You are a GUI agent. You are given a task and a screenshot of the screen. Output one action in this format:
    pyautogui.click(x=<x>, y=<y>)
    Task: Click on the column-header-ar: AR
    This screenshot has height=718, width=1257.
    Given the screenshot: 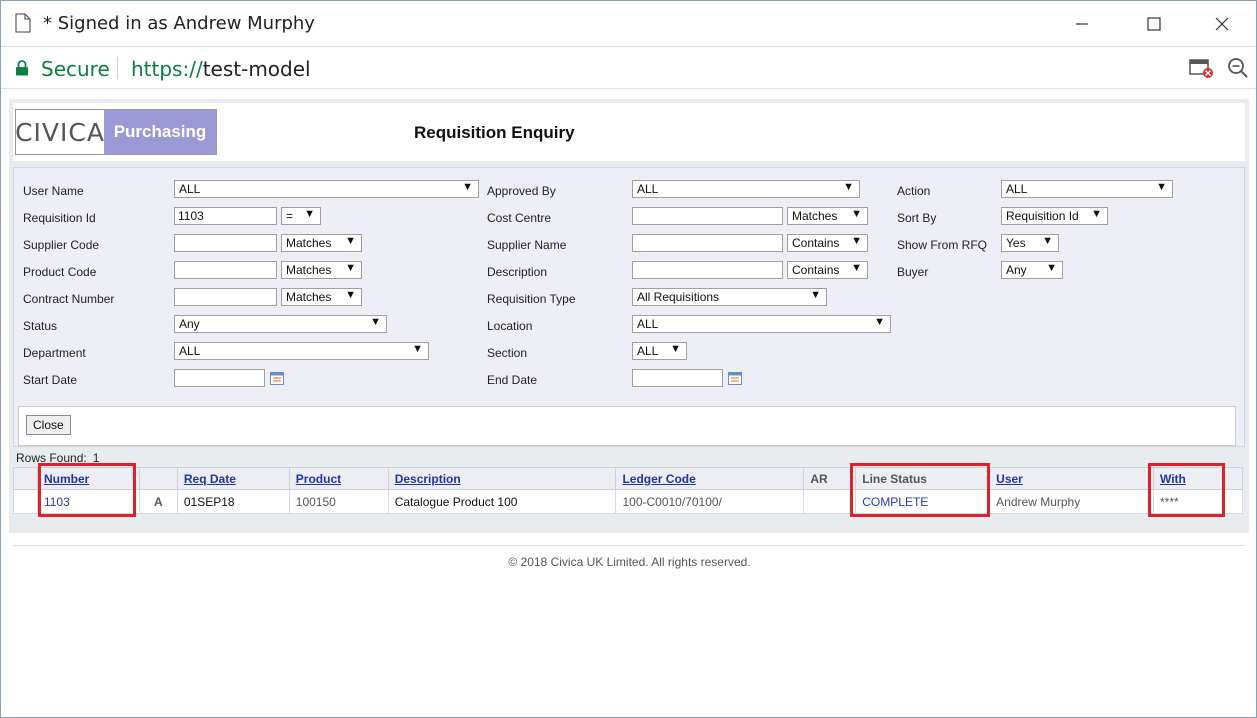 What is the action you would take?
    pyautogui.click(x=830, y=478)
    